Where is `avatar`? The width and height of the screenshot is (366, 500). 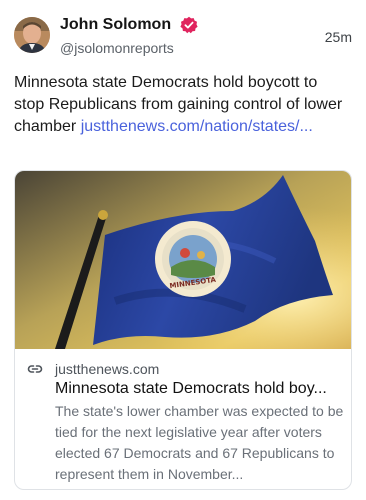
avatar is located at coordinates (32, 35).